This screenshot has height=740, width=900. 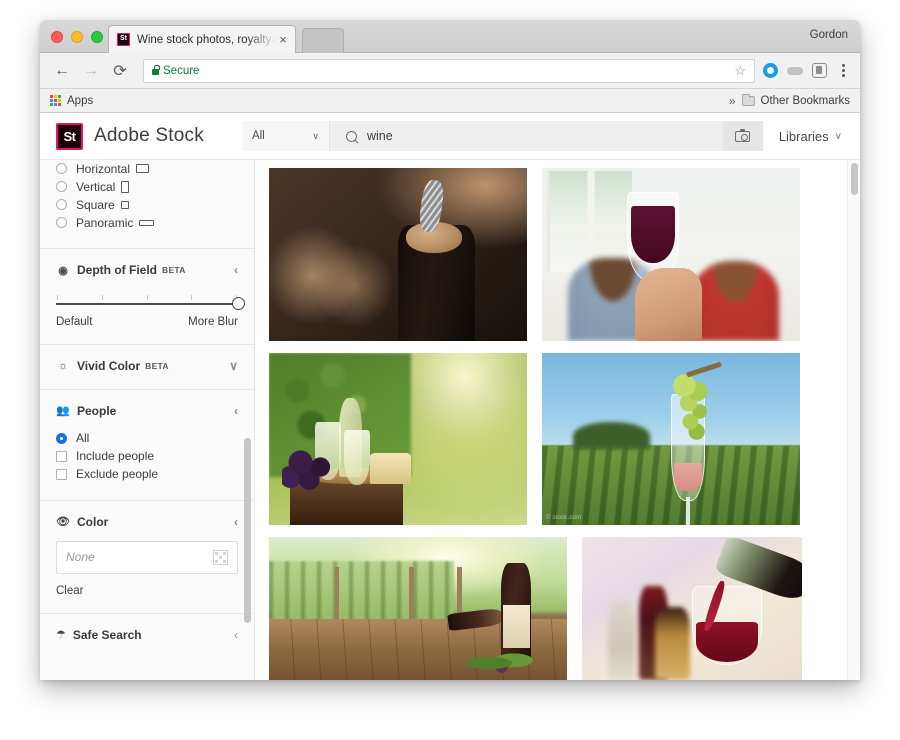 I want to click on minimize-window-button, so click(x=77, y=37).